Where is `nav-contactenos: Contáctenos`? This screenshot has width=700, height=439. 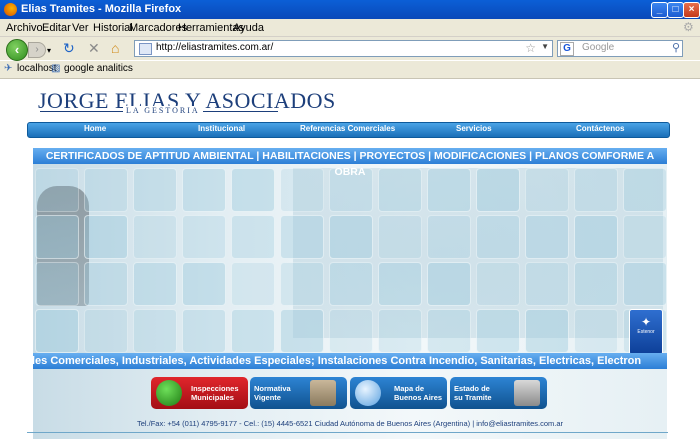 nav-contactenos: Contáctenos is located at coordinates (600, 128).